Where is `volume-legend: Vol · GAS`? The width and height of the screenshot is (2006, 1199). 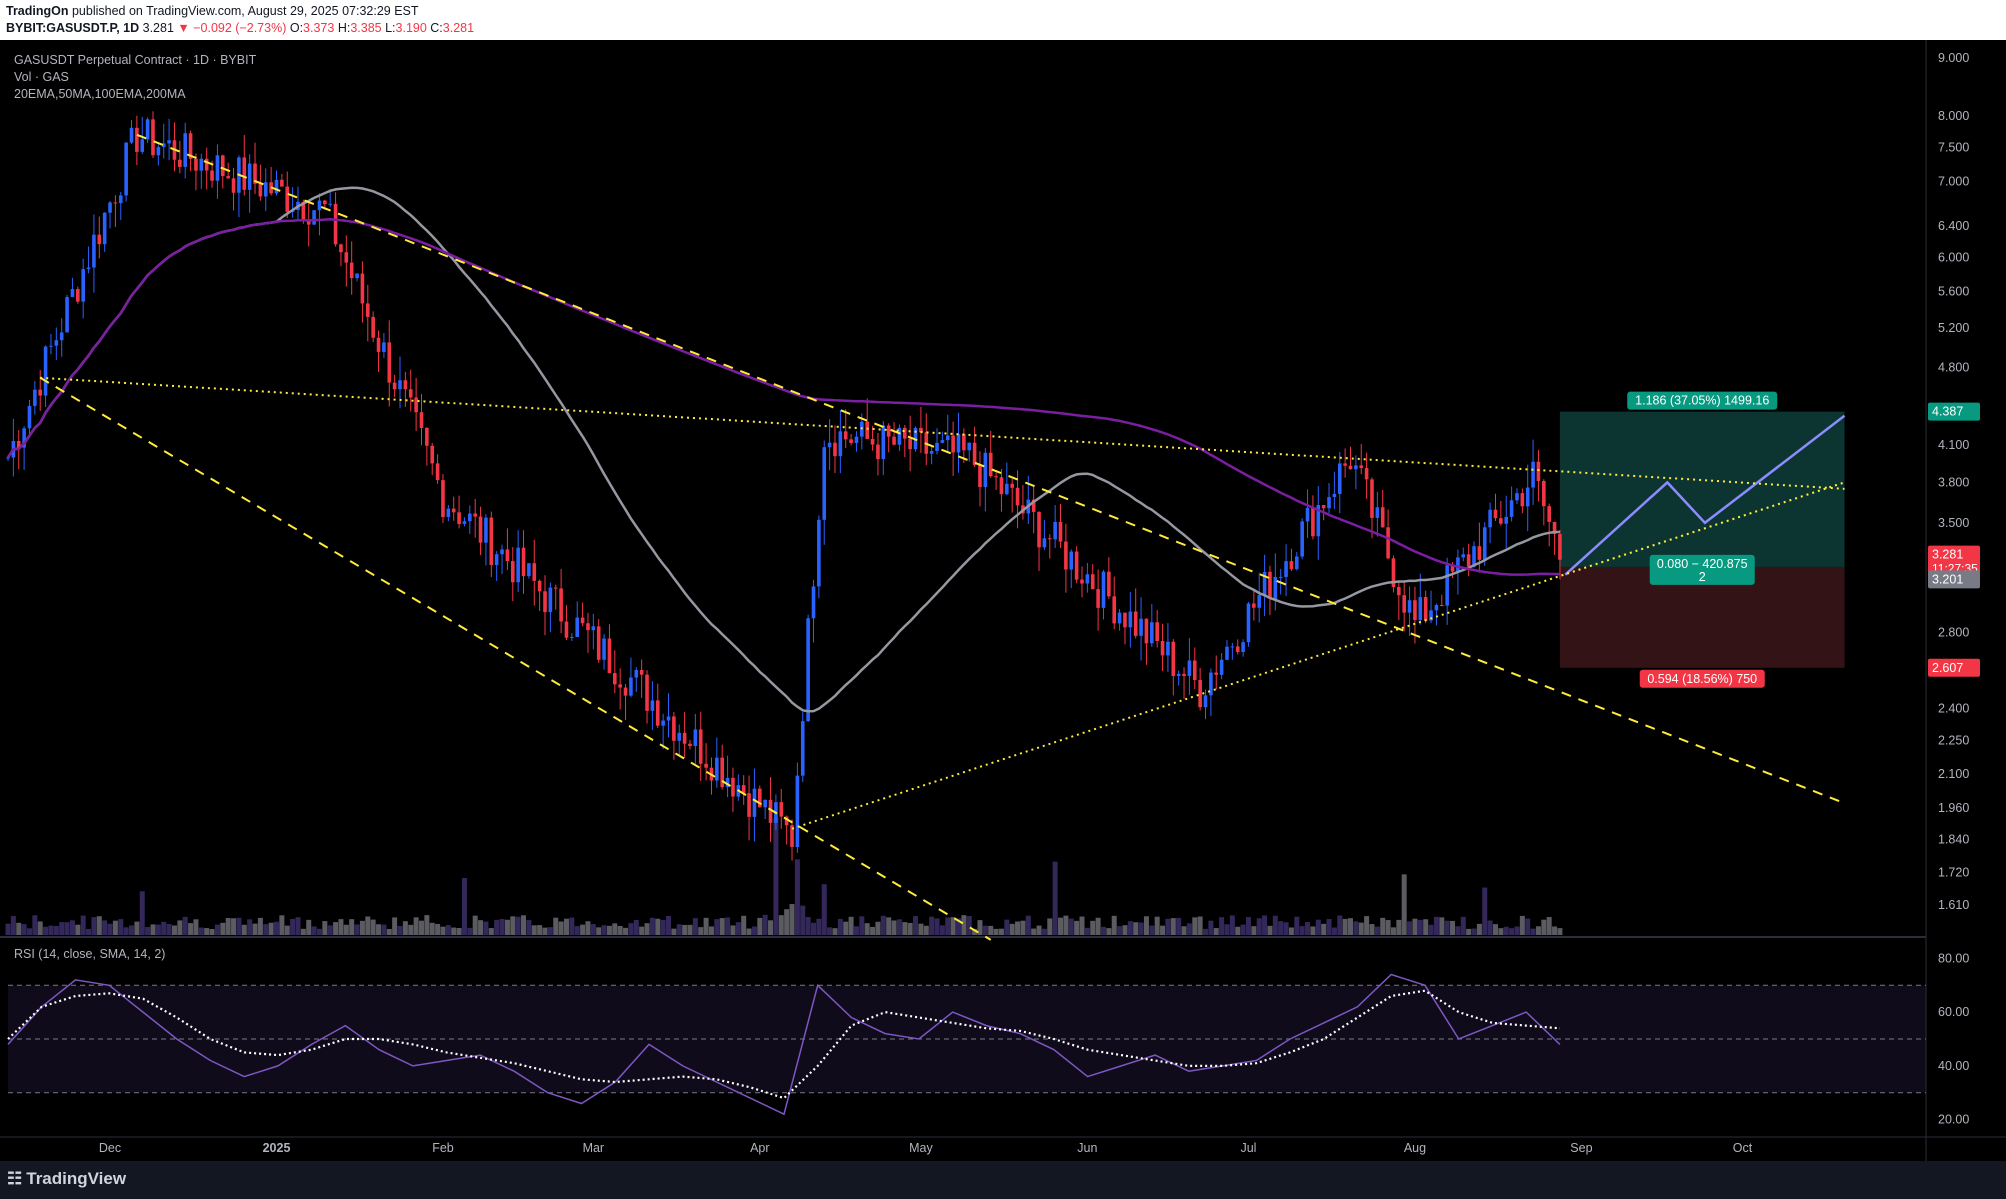 volume-legend: Vol · GAS is located at coordinates (41, 77).